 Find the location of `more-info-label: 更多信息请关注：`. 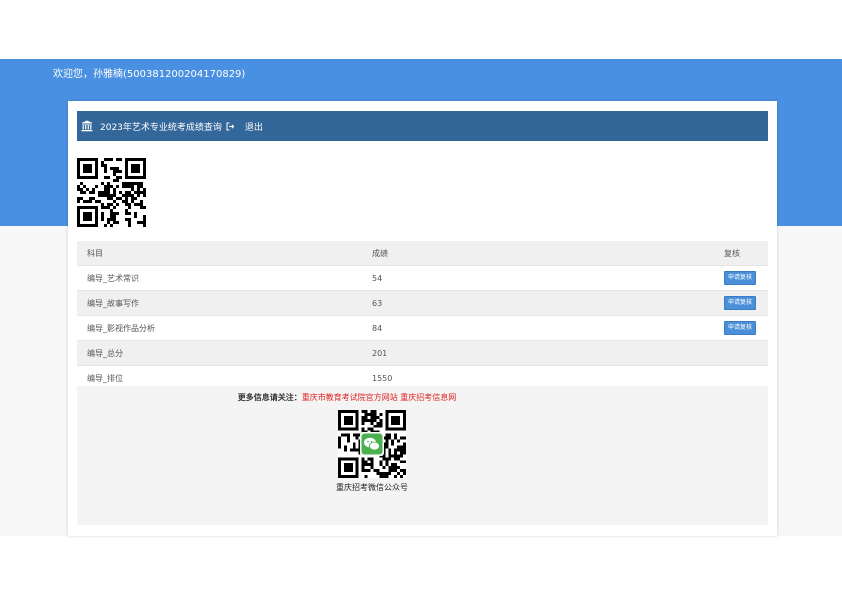

more-info-label: 更多信息请关注： is located at coordinates (269, 397).